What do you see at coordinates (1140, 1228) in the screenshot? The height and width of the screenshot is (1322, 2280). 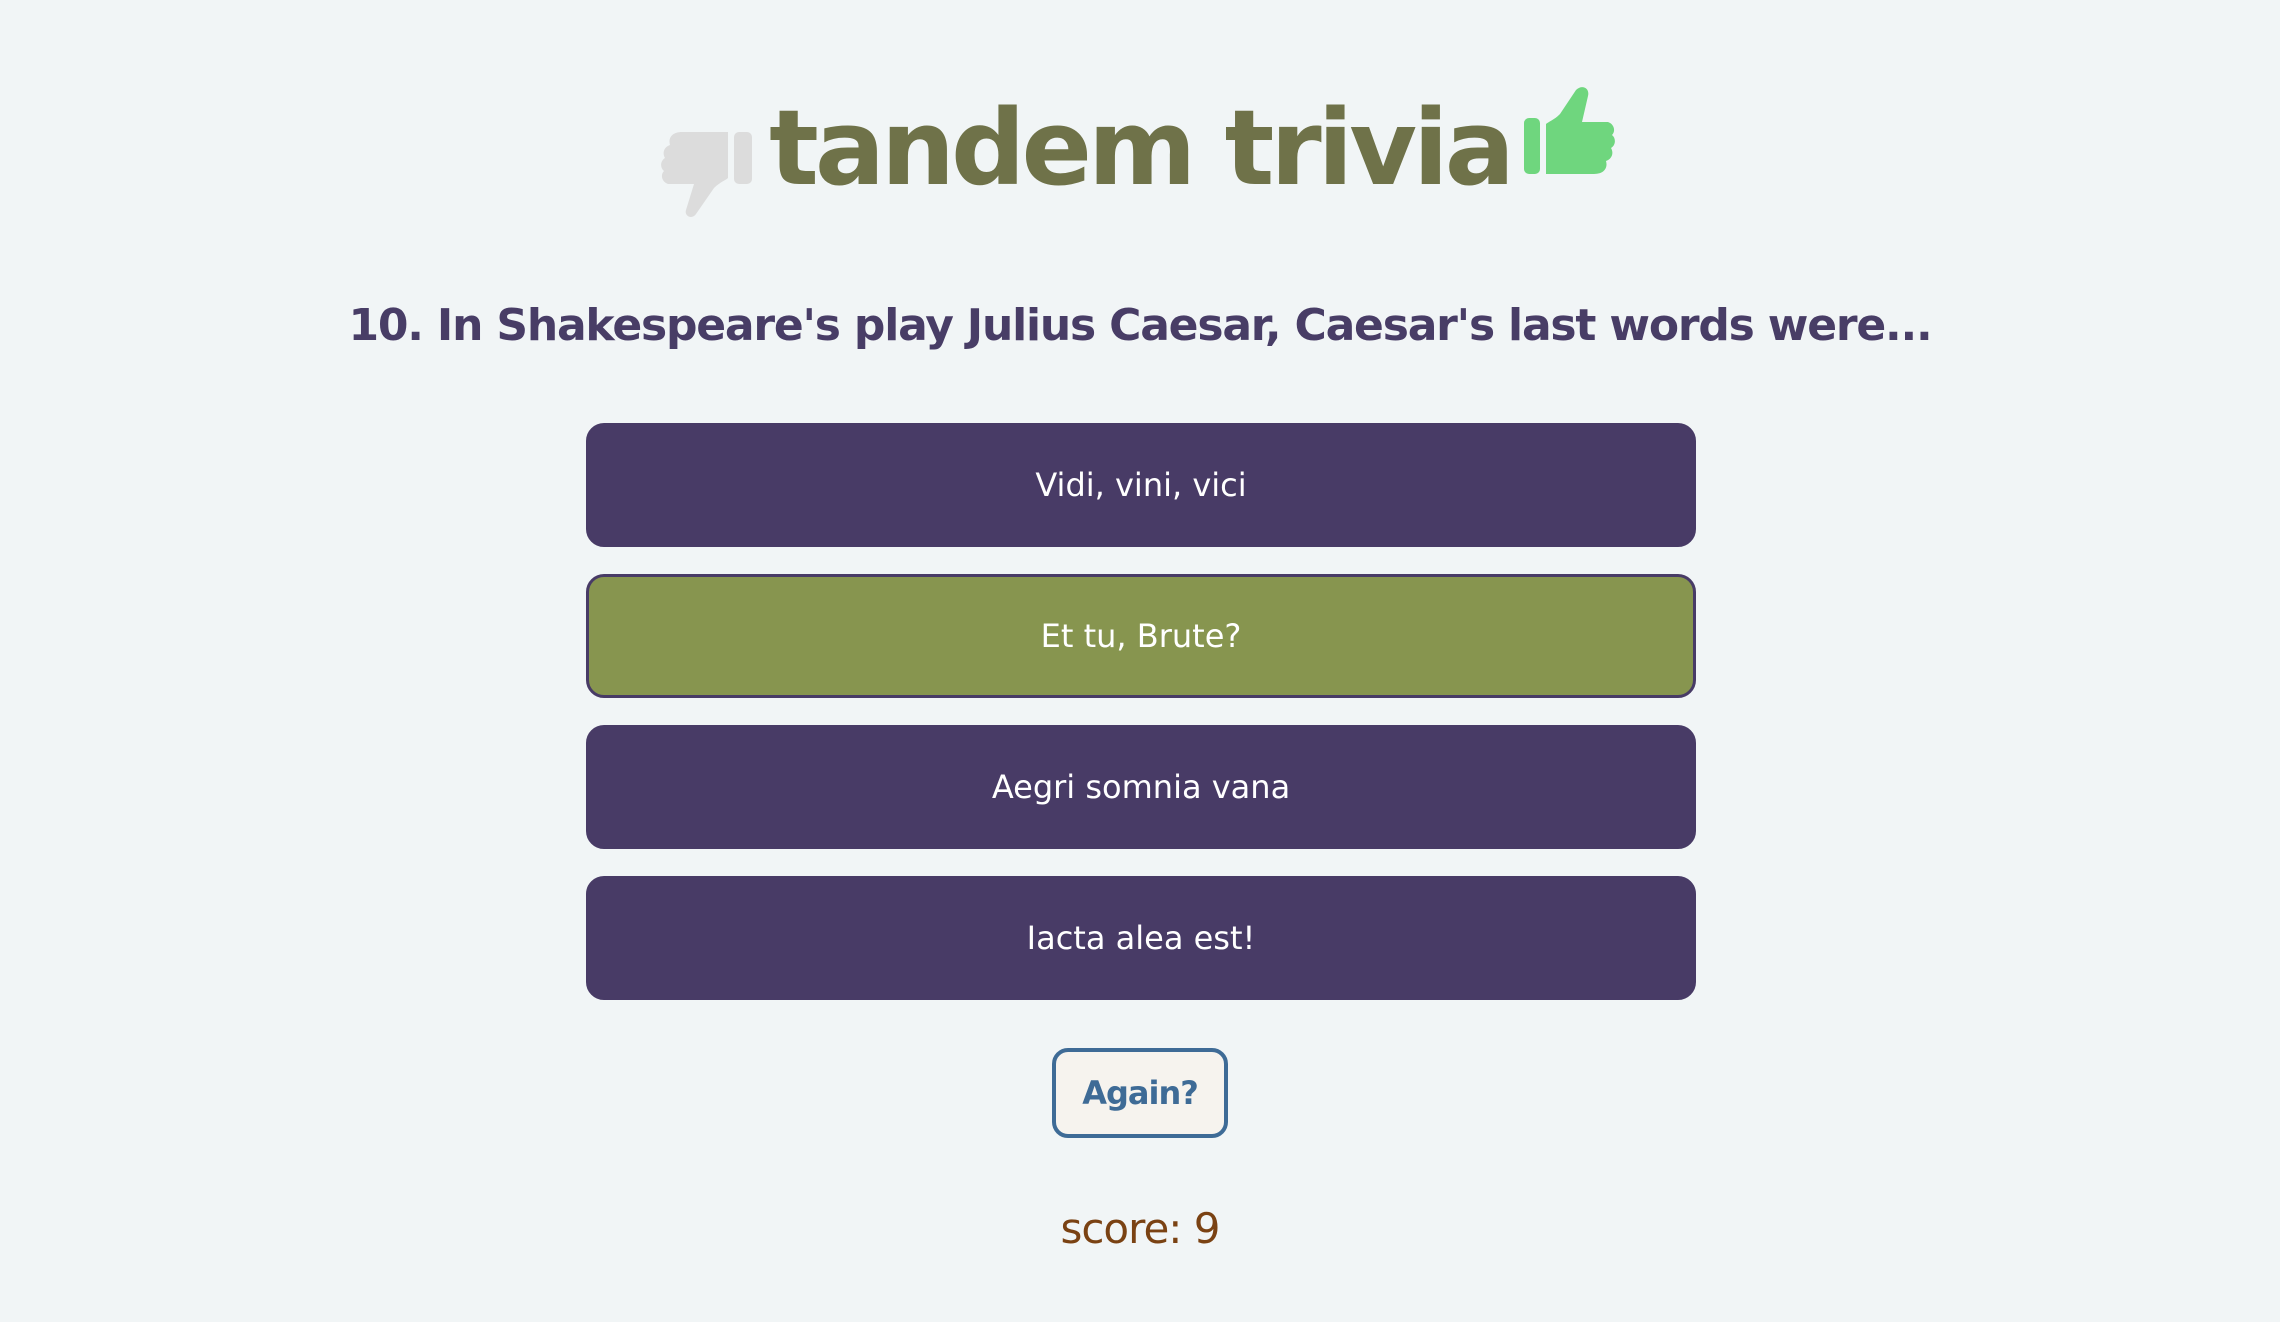 I see `score-display: score: 9` at bounding box center [1140, 1228].